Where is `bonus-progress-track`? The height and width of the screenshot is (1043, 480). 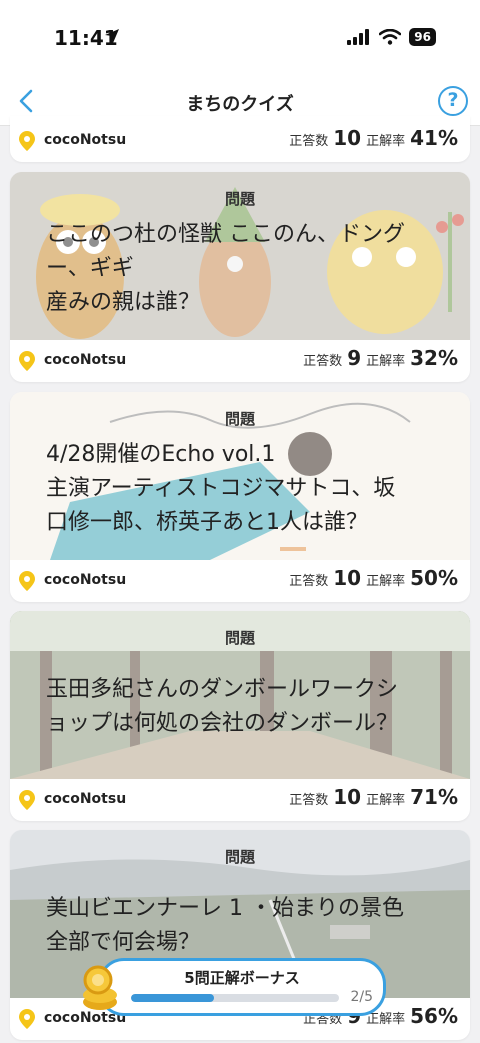 bonus-progress-track is located at coordinates (235, 998).